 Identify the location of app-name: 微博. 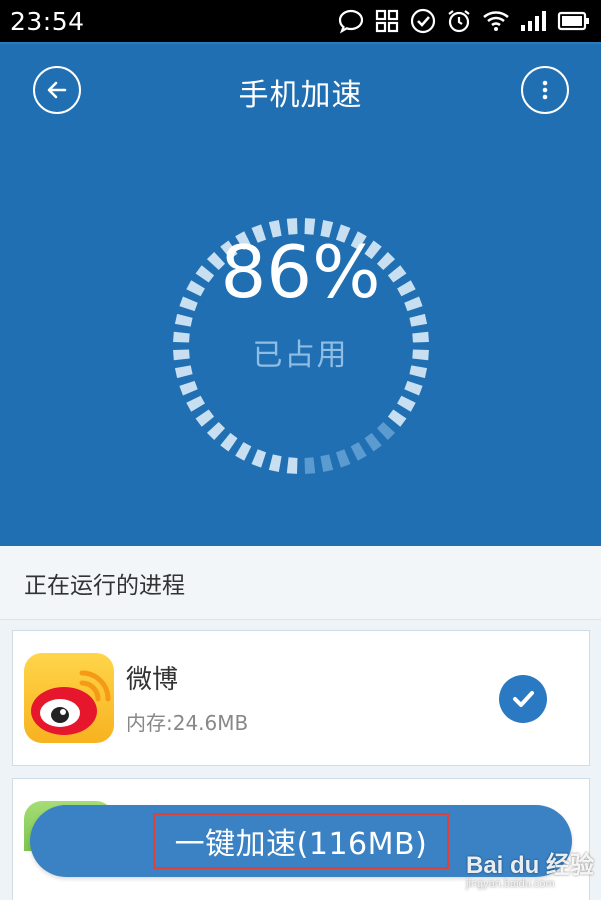
(152, 680).